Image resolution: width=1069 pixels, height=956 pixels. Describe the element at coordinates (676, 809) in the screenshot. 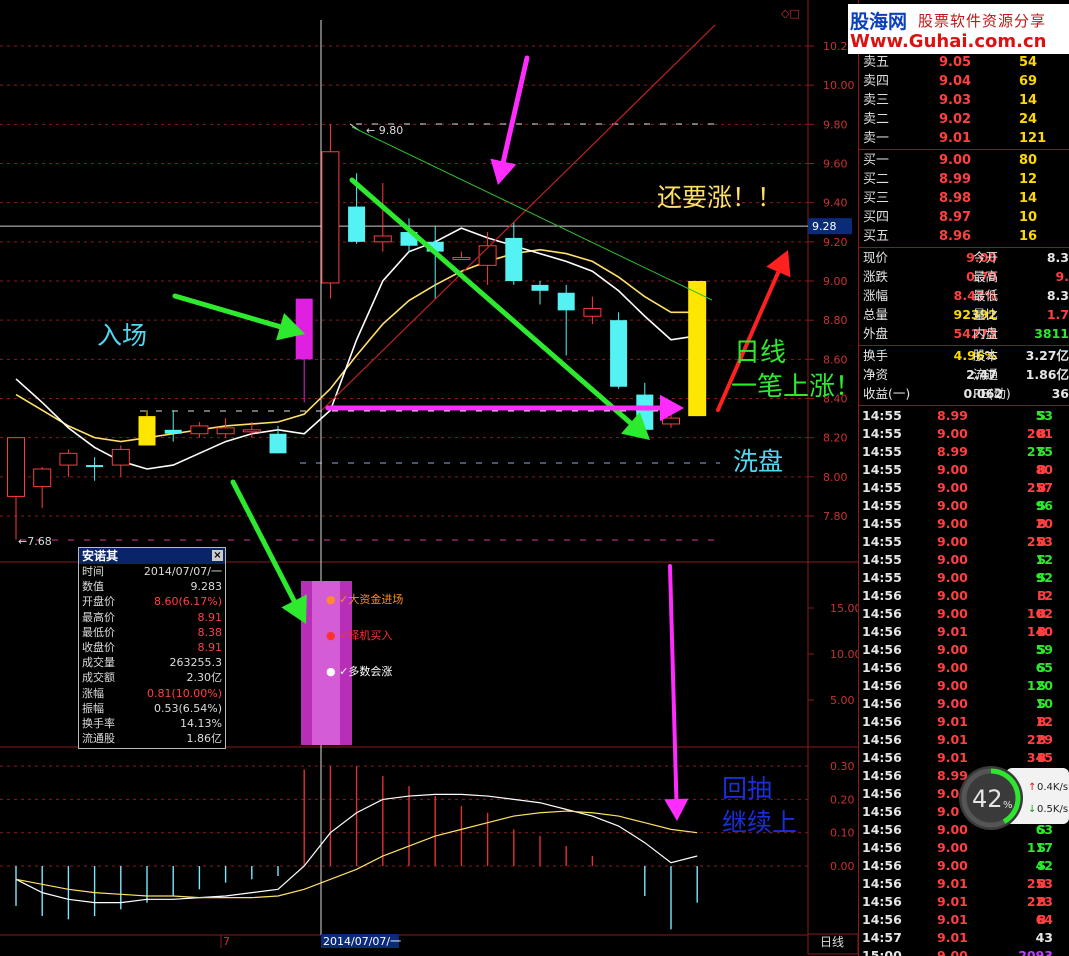

I see `arrow-head` at that location.